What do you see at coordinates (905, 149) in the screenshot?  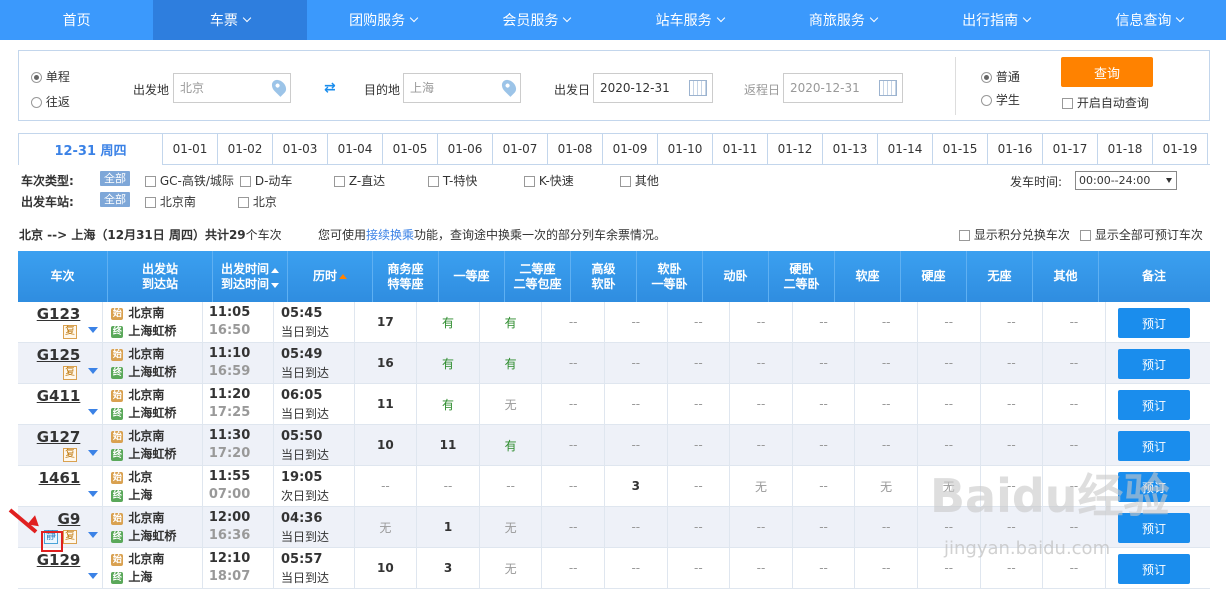 I see `date-tab: 01-14` at bounding box center [905, 149].